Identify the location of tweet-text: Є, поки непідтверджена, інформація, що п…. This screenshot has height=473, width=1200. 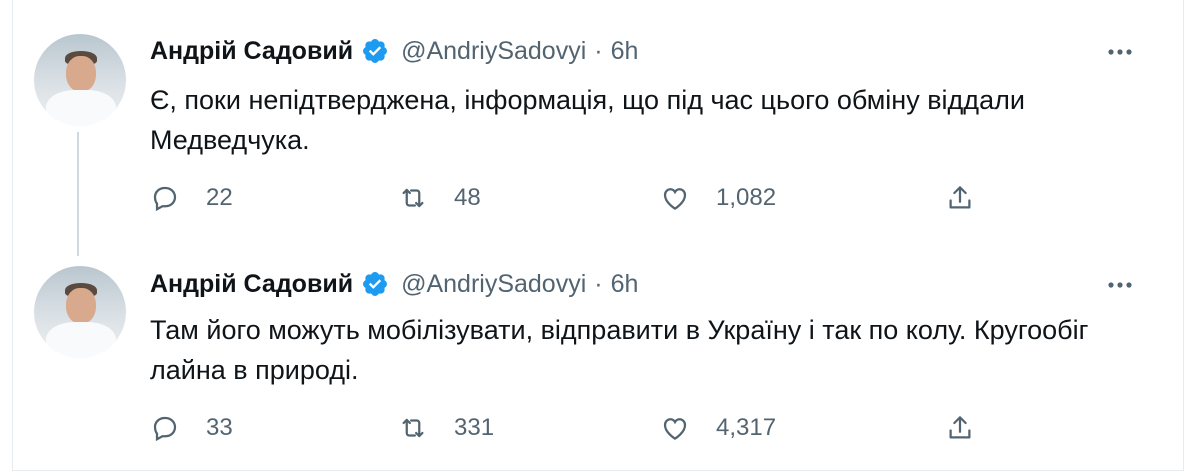
(587, 120).